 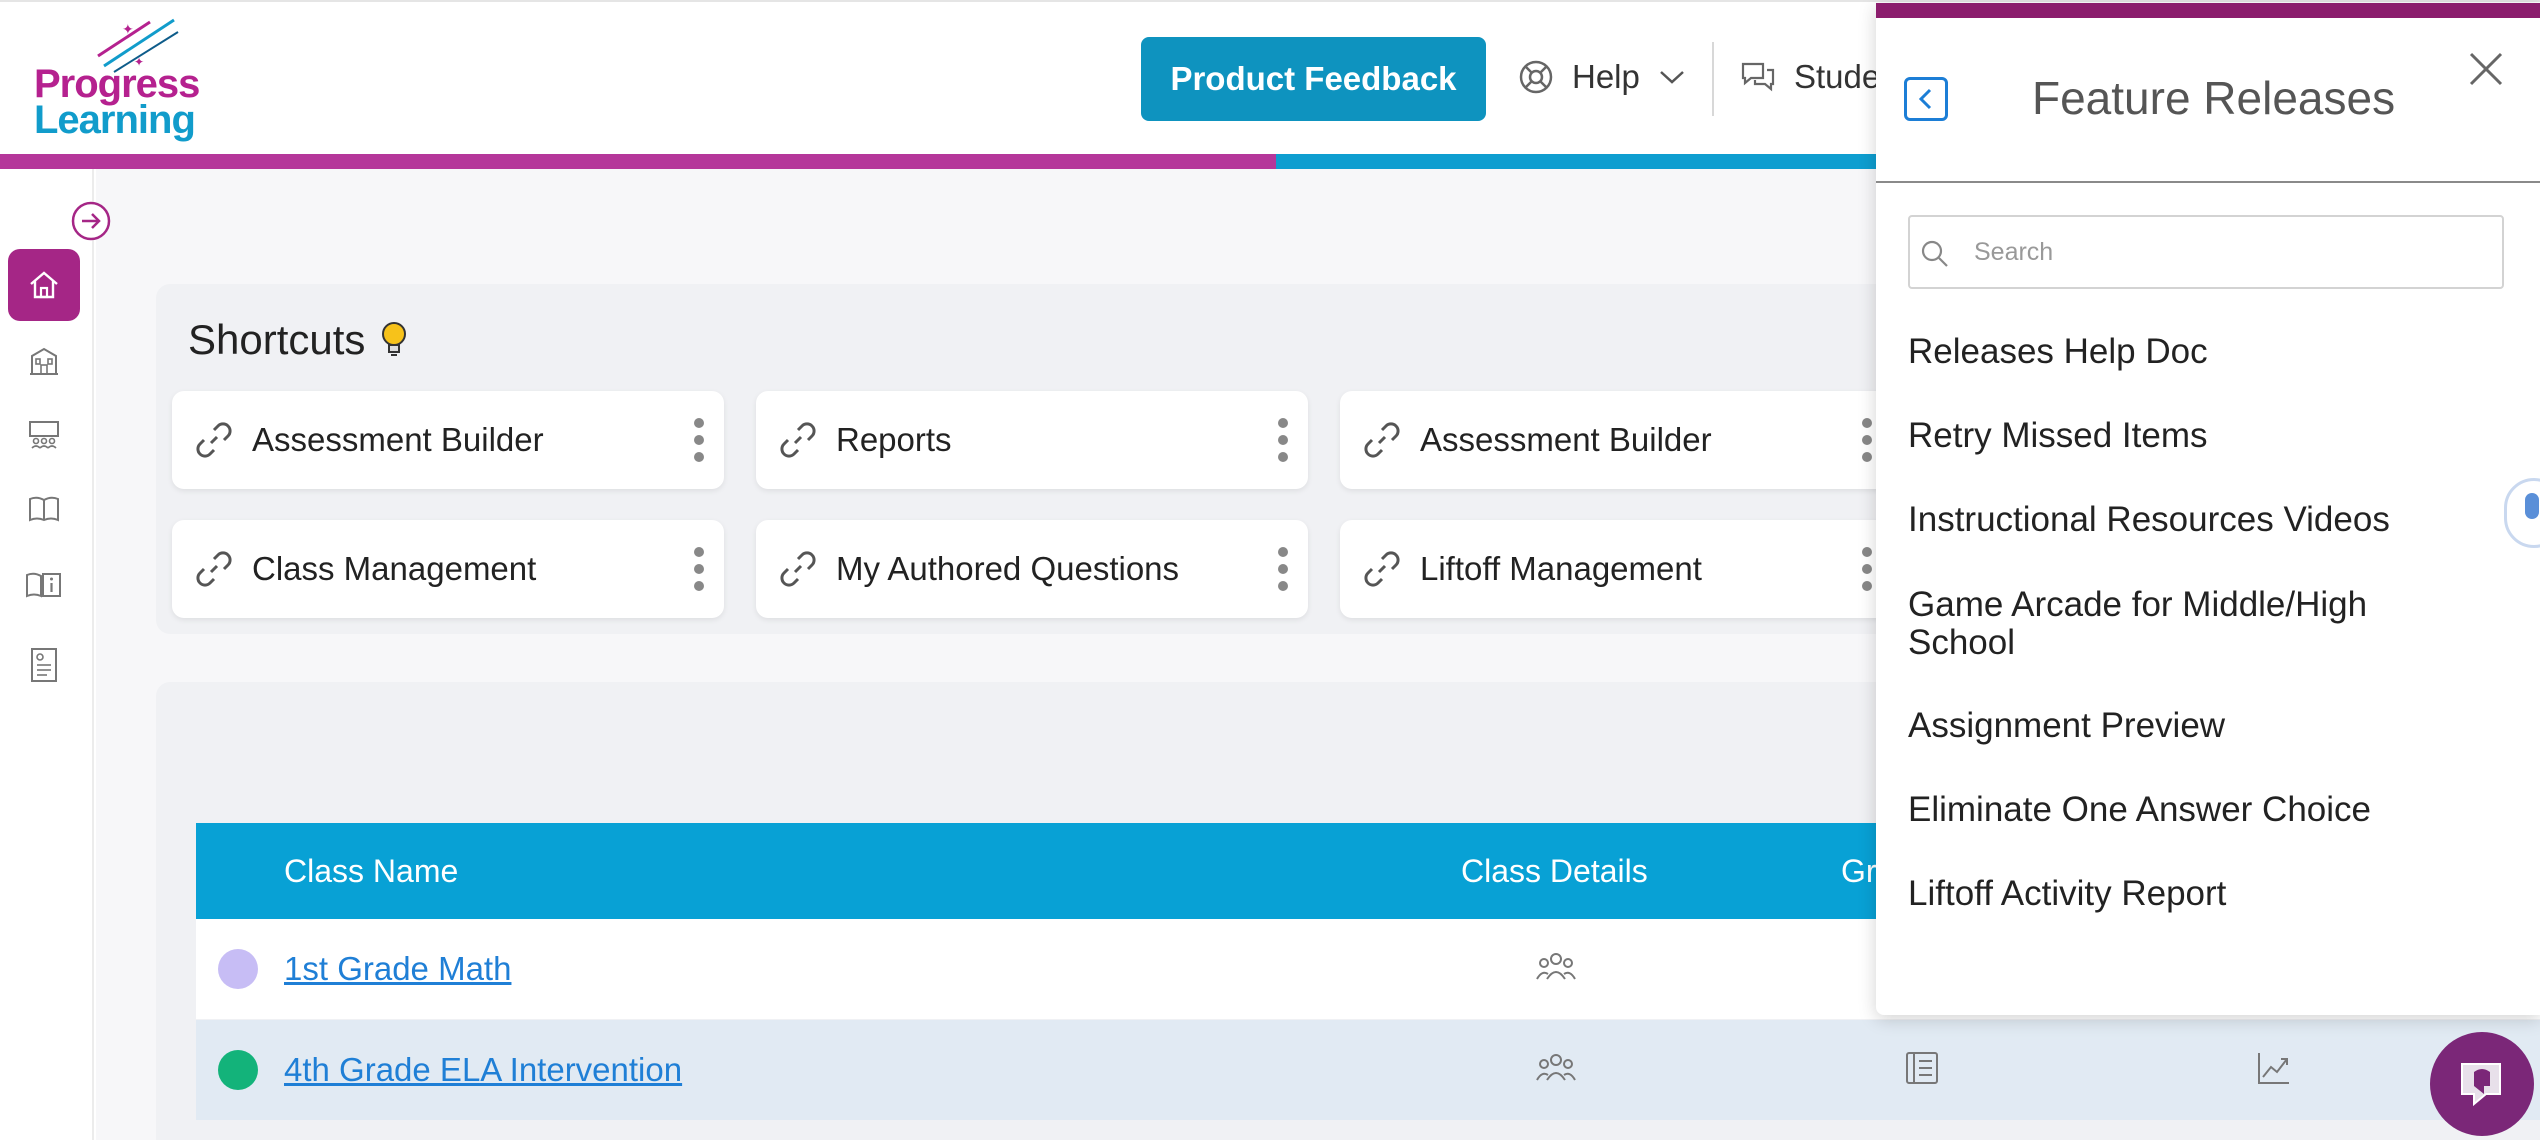 I want to click on release-item: Instructional Resources Videos, so click(x=2188, y=520).